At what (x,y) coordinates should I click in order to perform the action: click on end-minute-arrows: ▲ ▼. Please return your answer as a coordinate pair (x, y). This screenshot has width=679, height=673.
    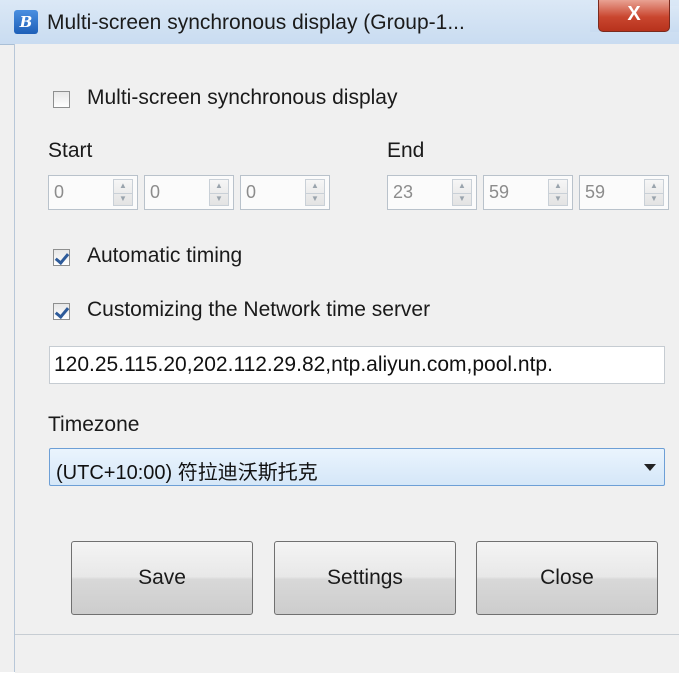
    Looking at the image, I should click on (558, 192).